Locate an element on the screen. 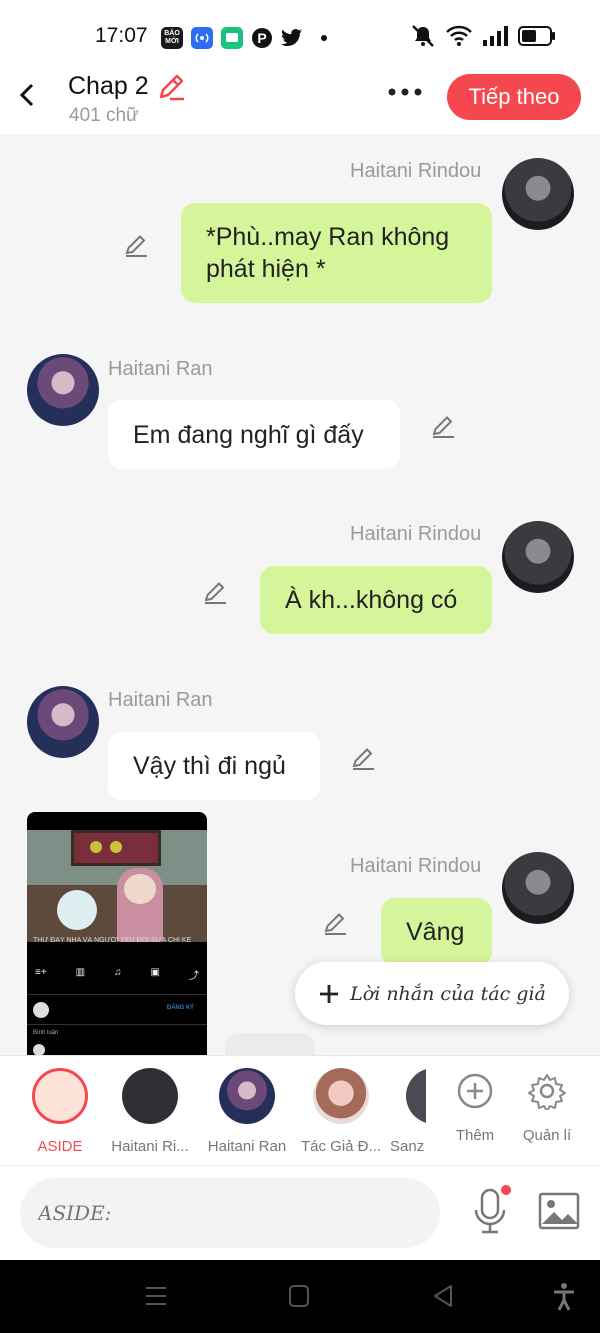 This screenshot has height=1333, width=600. system-icons is located at coordinates (483, 36).